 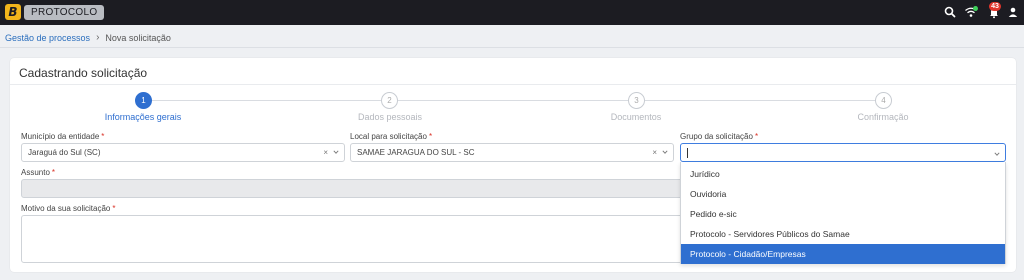 I want to click on local-select: SAMAE JARAGUA DO SUL - SC ×, so click(x=512, y=152).